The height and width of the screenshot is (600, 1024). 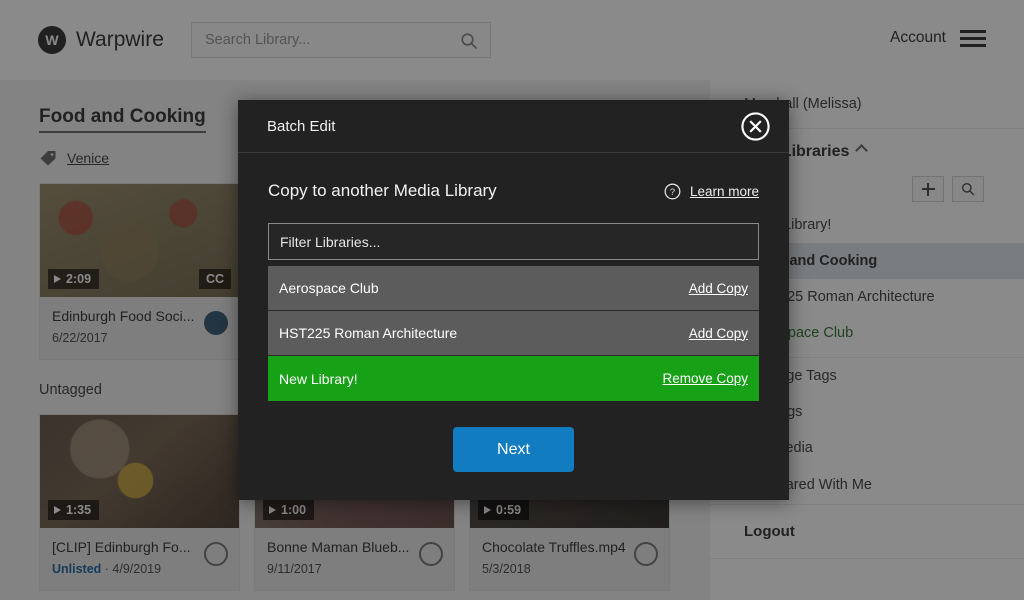 What do you see at coordinates (755, 126) in the screenshot?
I see `close-icon` at bounding box center [755, 126].